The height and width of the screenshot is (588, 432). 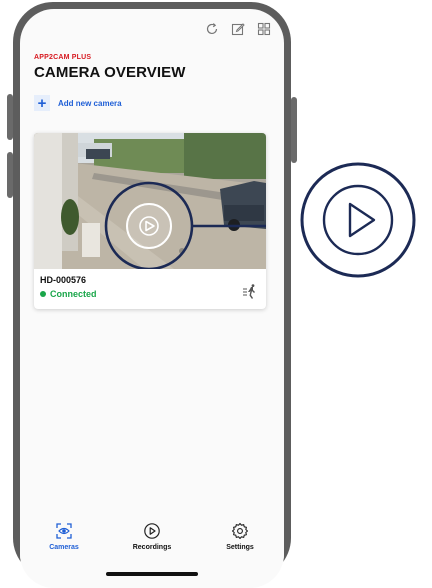 What do you see at coordinates (212, 29) in the screenshot?
I see `refresh-icon` at bounding box center [212, 29].